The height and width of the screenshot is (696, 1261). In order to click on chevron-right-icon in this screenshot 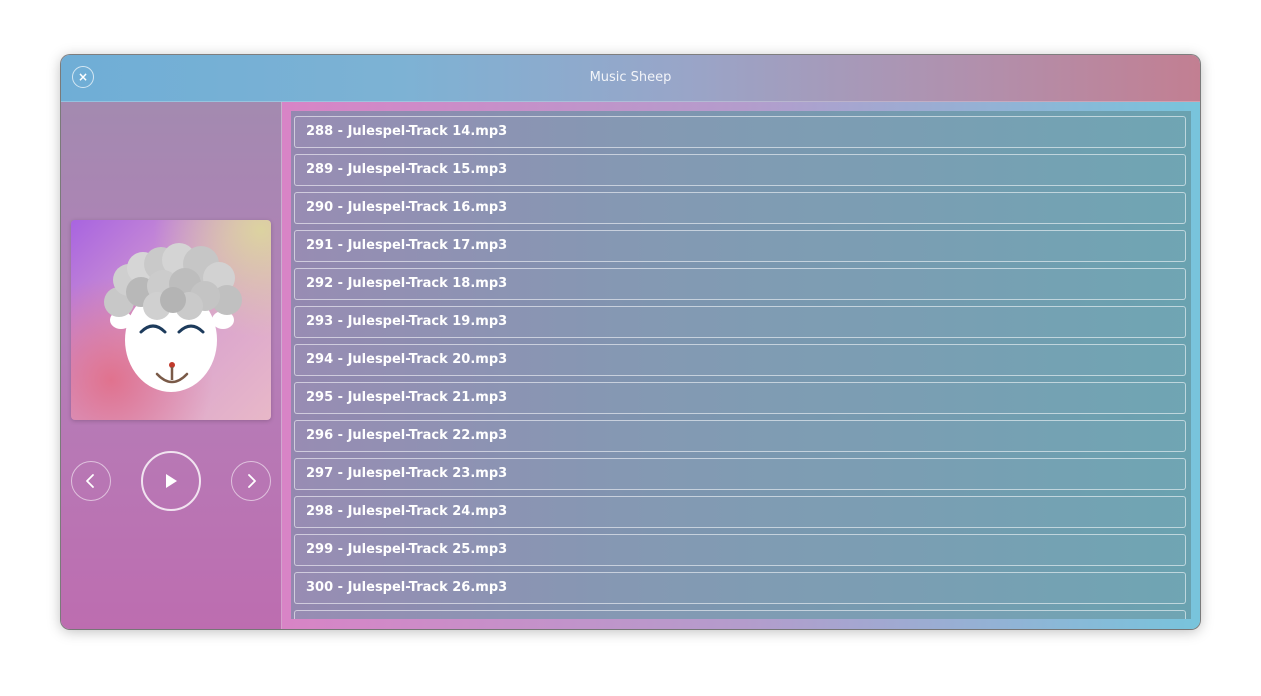, I will do `click(252, 481)`.